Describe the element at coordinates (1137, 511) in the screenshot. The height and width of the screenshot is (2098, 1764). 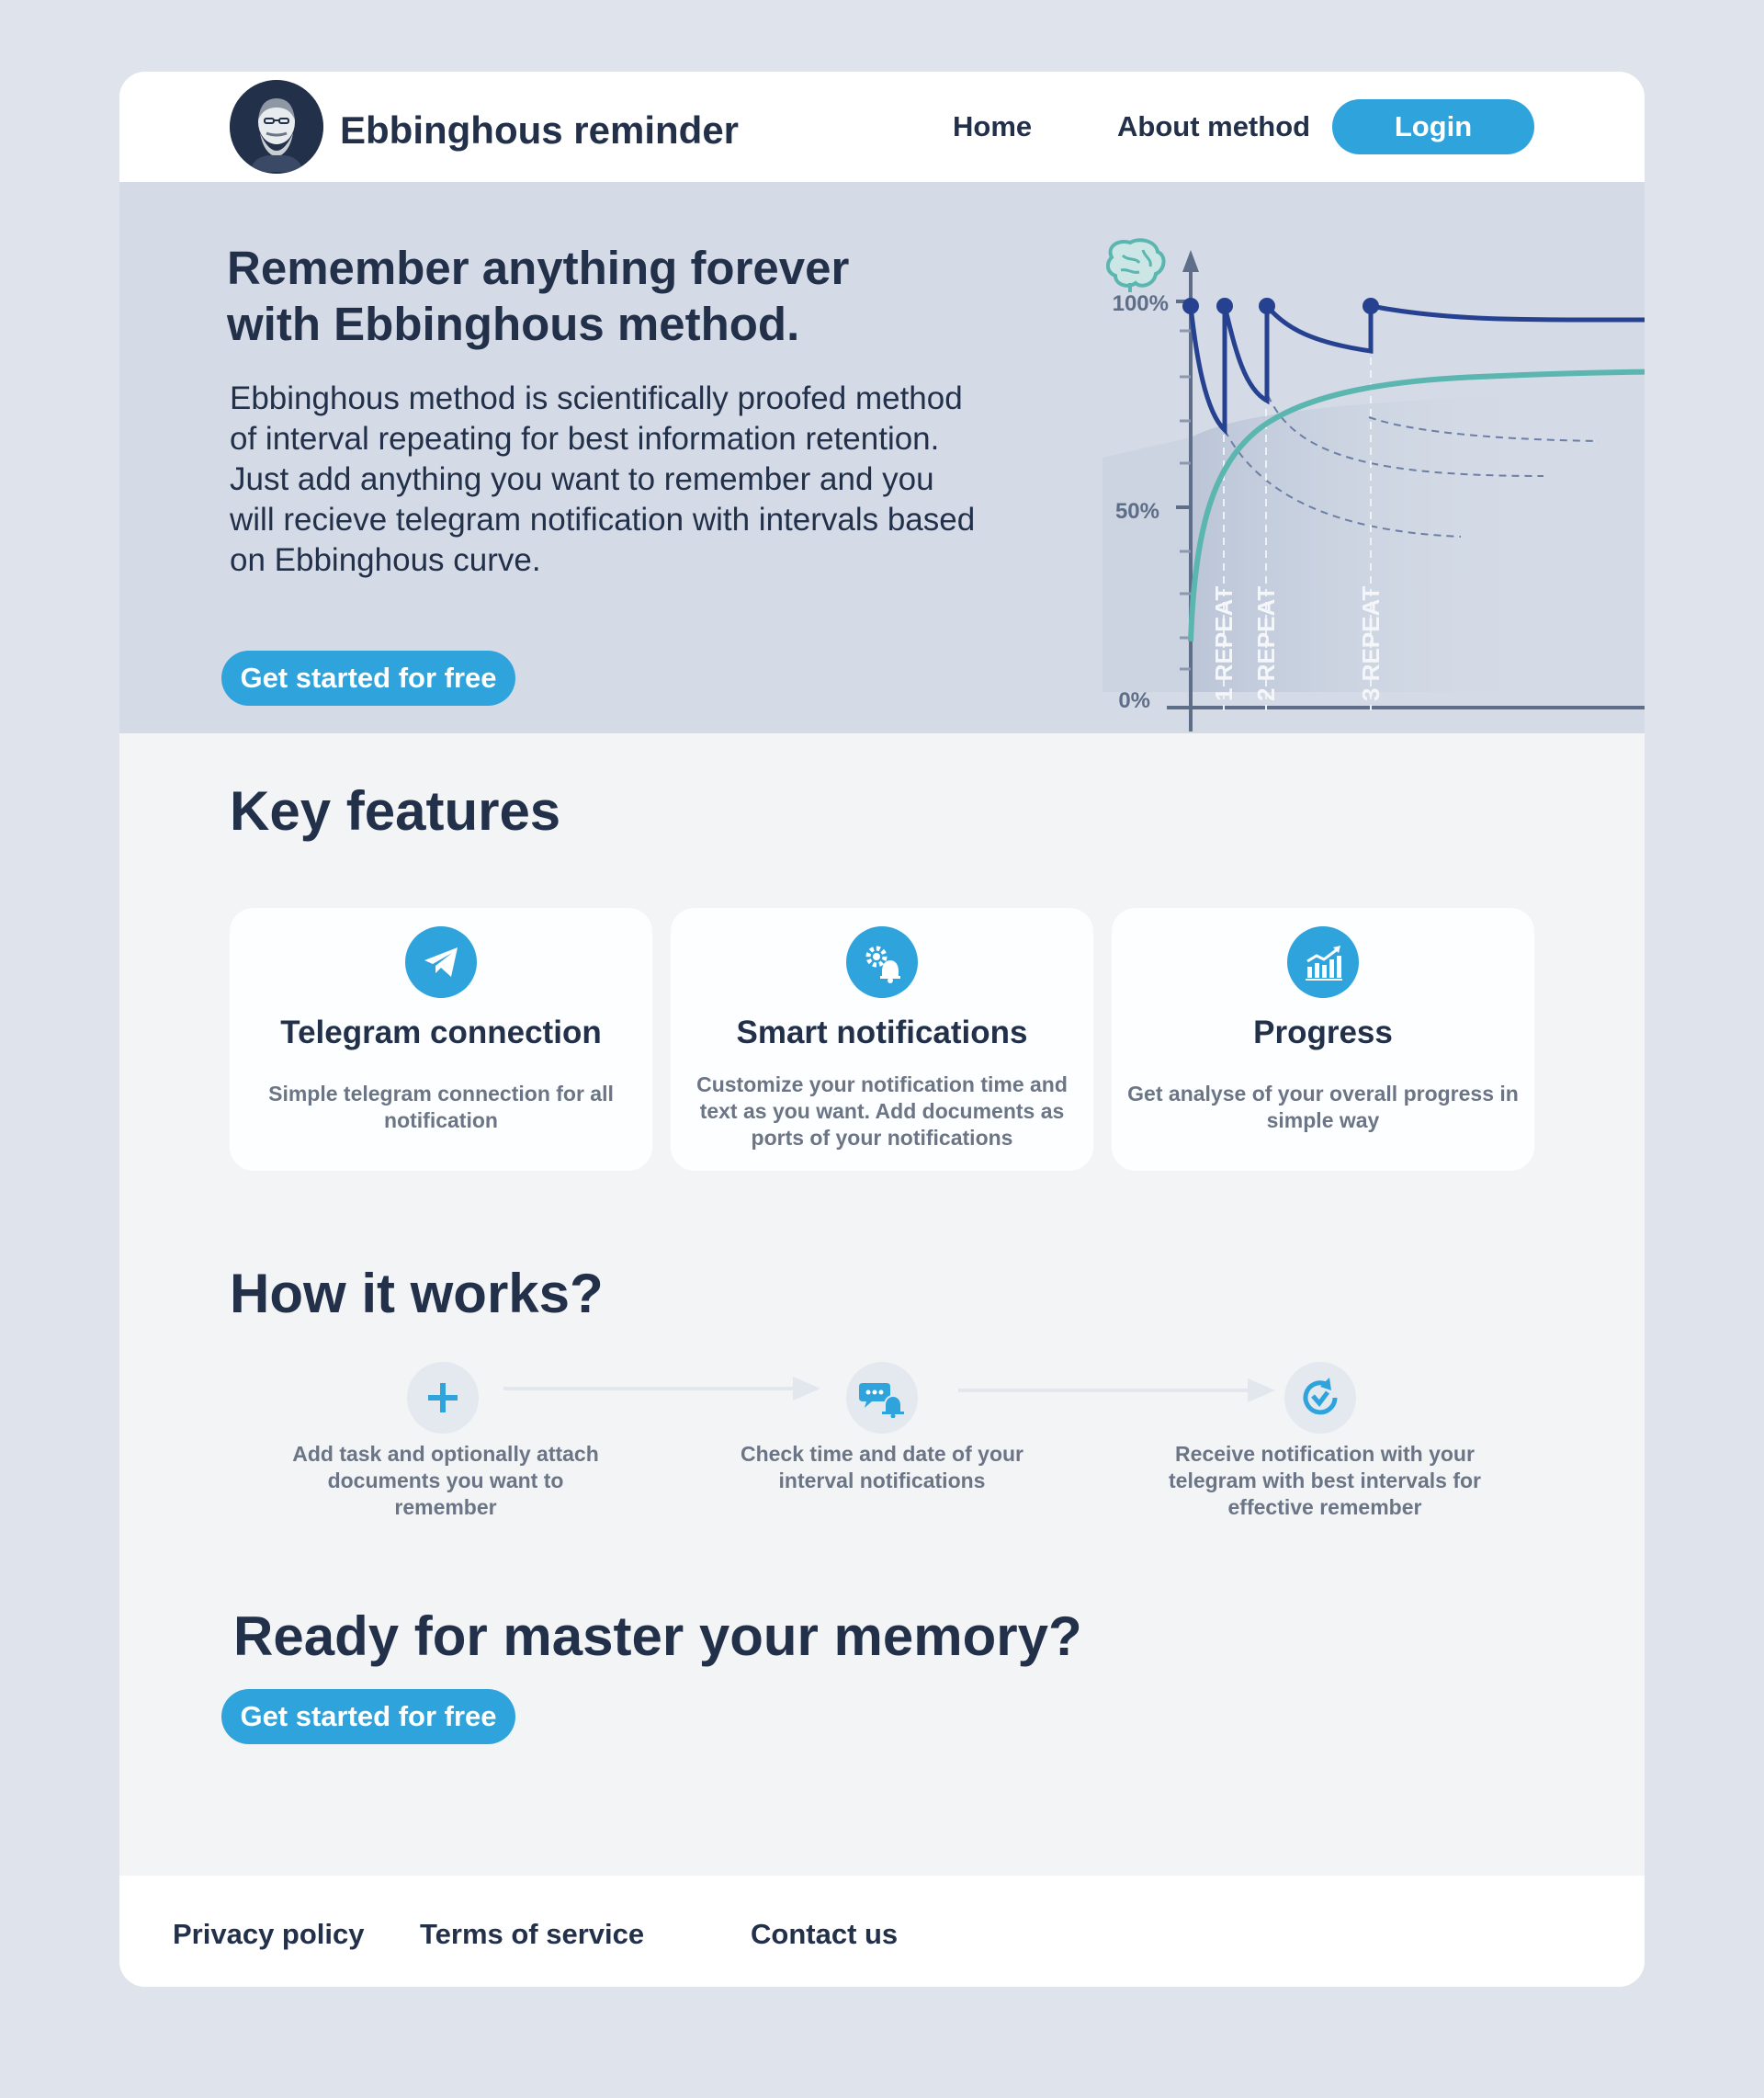
I see `y-tick-label: 50%` at that location.